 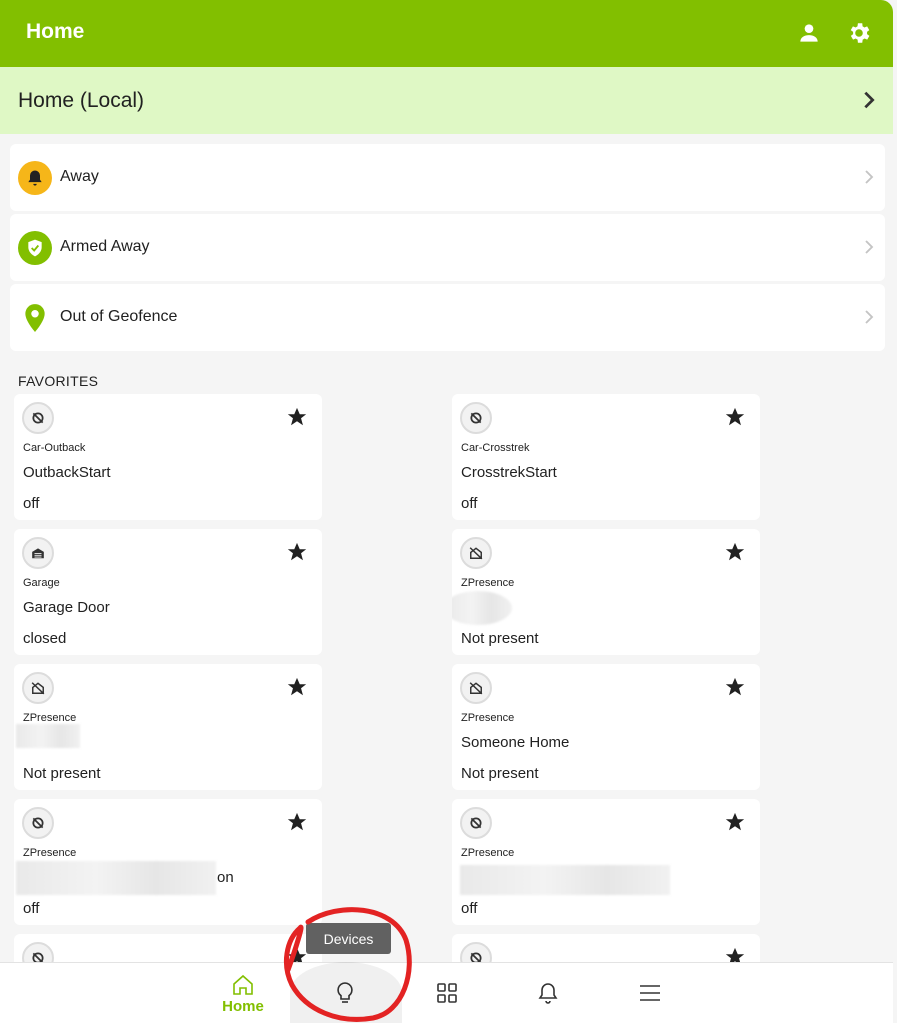 What do you see at coordinates (859, 33) in the screenshot?
I see `gear-icon` at bounding box center [859, 33].